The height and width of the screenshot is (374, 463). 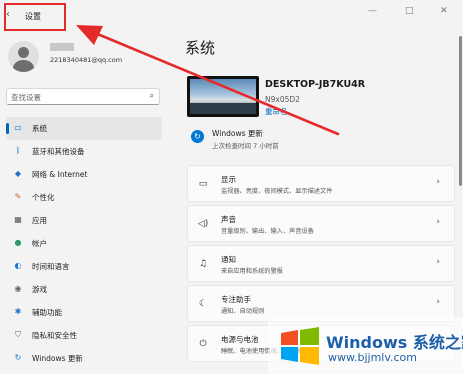 What do you see at coordinates (372, 357) in the screenshot?
I see `watermark-url: www.bjjmlv.com` at bounding box center [372, 357].